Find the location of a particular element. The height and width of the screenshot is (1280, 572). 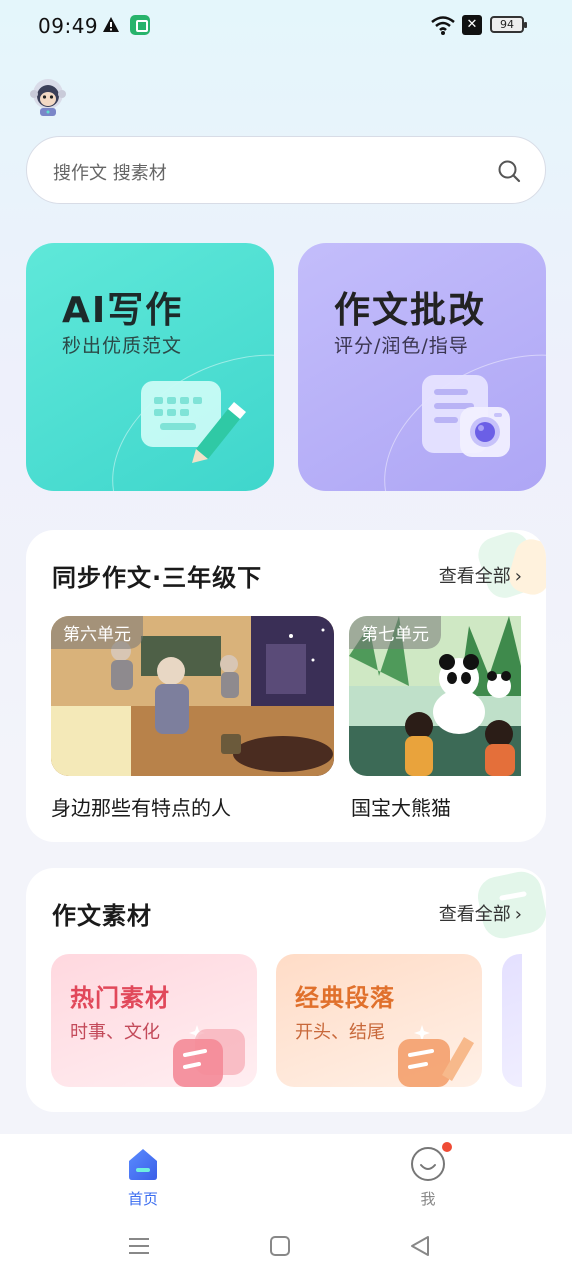

system-nav-bar is located at coordinates (286, 1251).